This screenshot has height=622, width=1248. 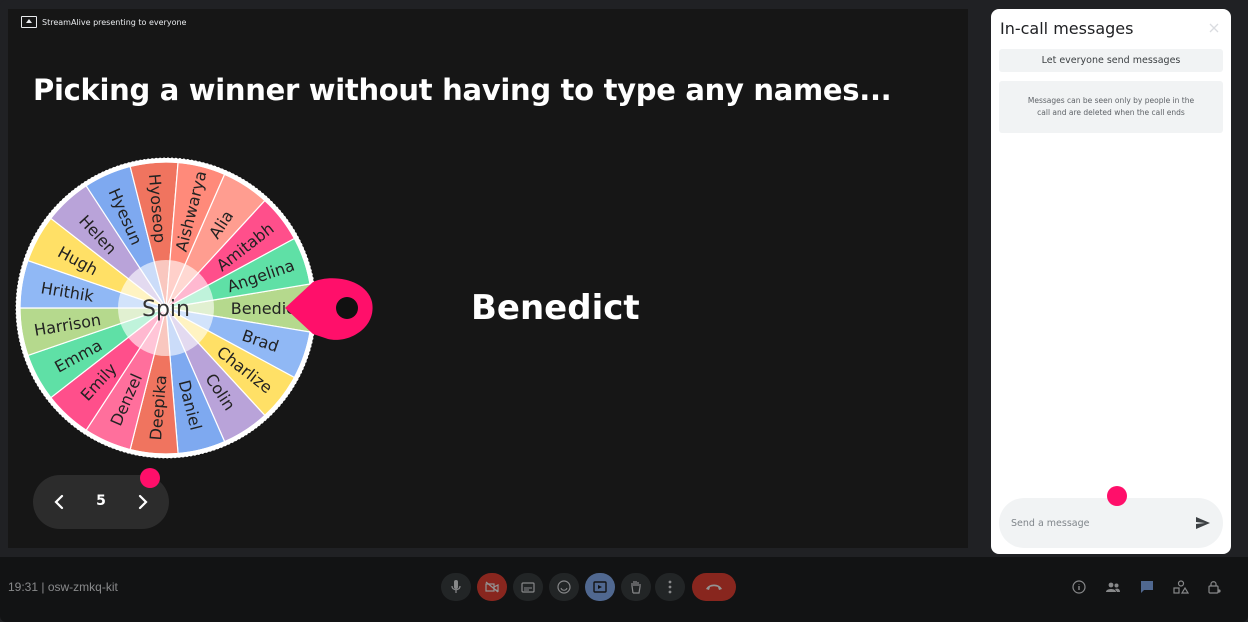 I want to click on chat-button, so click(x=1147, y=587).